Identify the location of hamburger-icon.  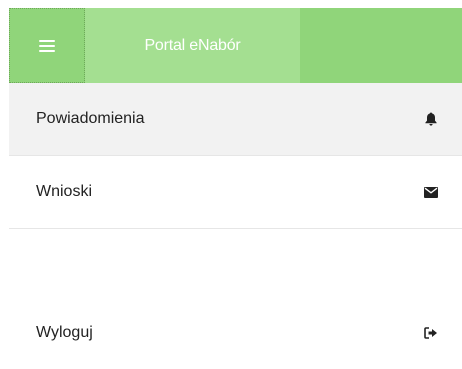
(47, 45).